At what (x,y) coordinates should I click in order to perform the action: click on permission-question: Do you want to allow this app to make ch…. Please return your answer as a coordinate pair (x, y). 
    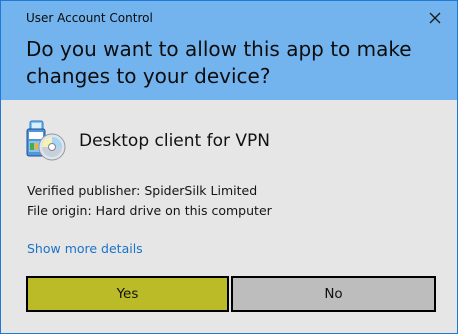
    Looking at the image, I should click on (219, 62).